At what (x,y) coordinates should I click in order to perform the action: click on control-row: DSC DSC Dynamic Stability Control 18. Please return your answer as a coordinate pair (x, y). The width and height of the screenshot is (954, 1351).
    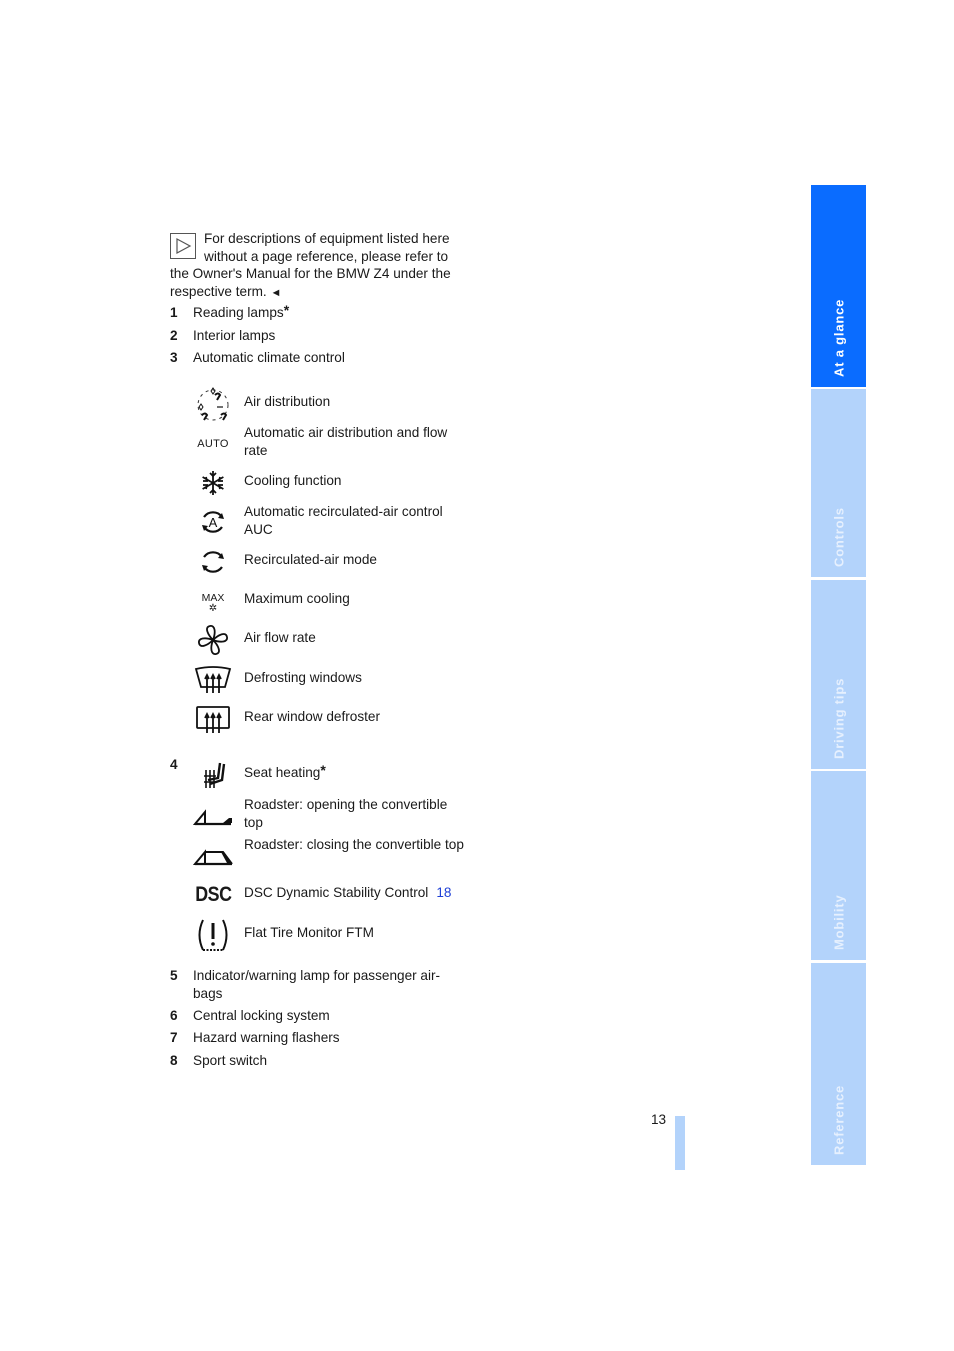
    Looking at the image, I should click on (332, 895).